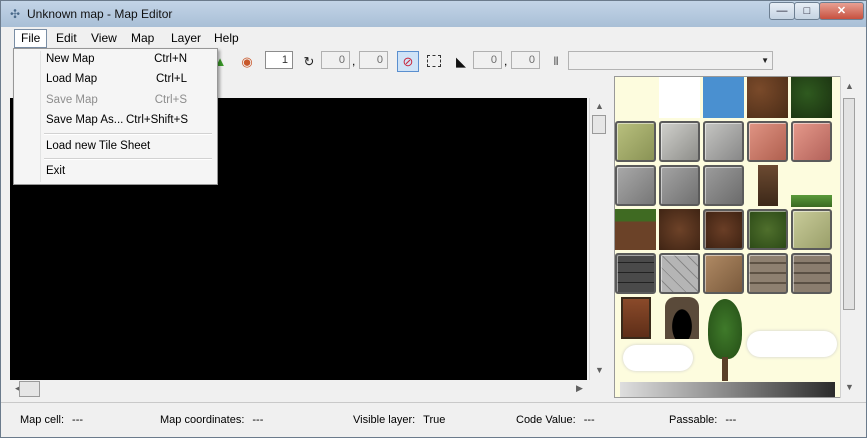 This screenshot has height=438, width=867. Describe the element at coordinates (170, 59) in the screenshot. I see `menu-item-shortcut: Ctrl+N` at that location.